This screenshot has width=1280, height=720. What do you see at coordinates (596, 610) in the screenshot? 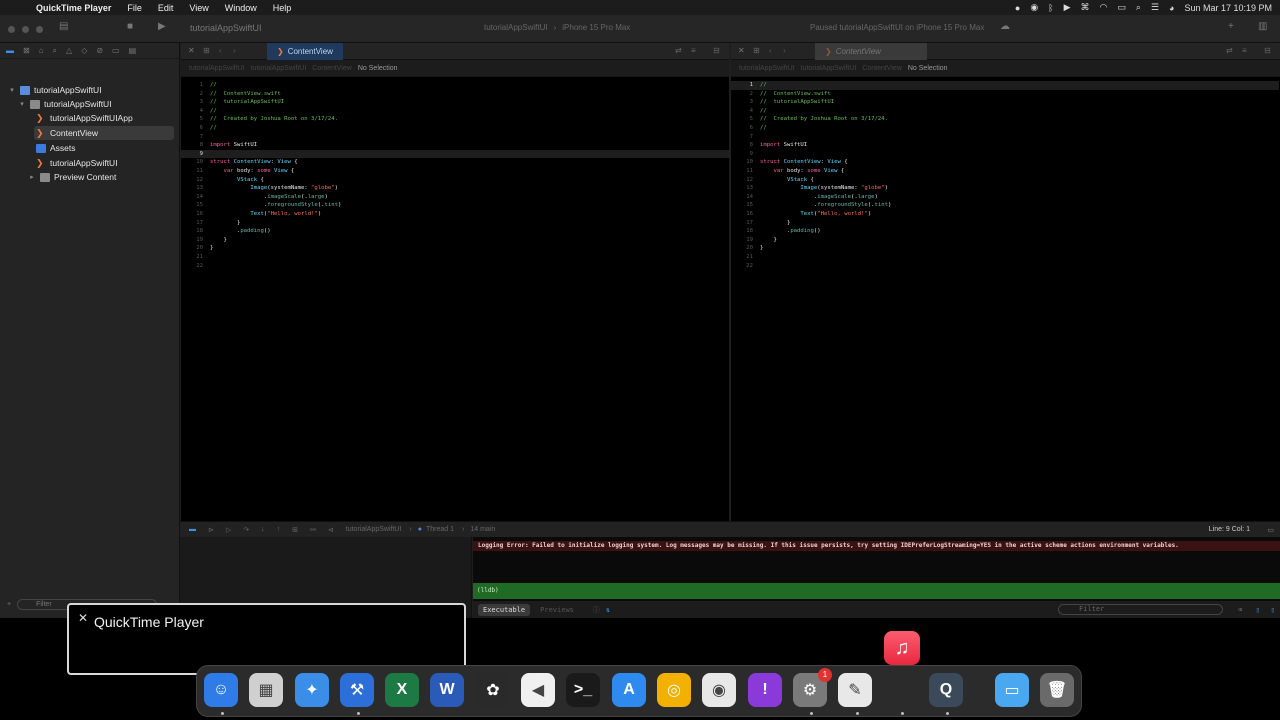
I see `info-icon: ⓘ` at bounding box center [596, 610].